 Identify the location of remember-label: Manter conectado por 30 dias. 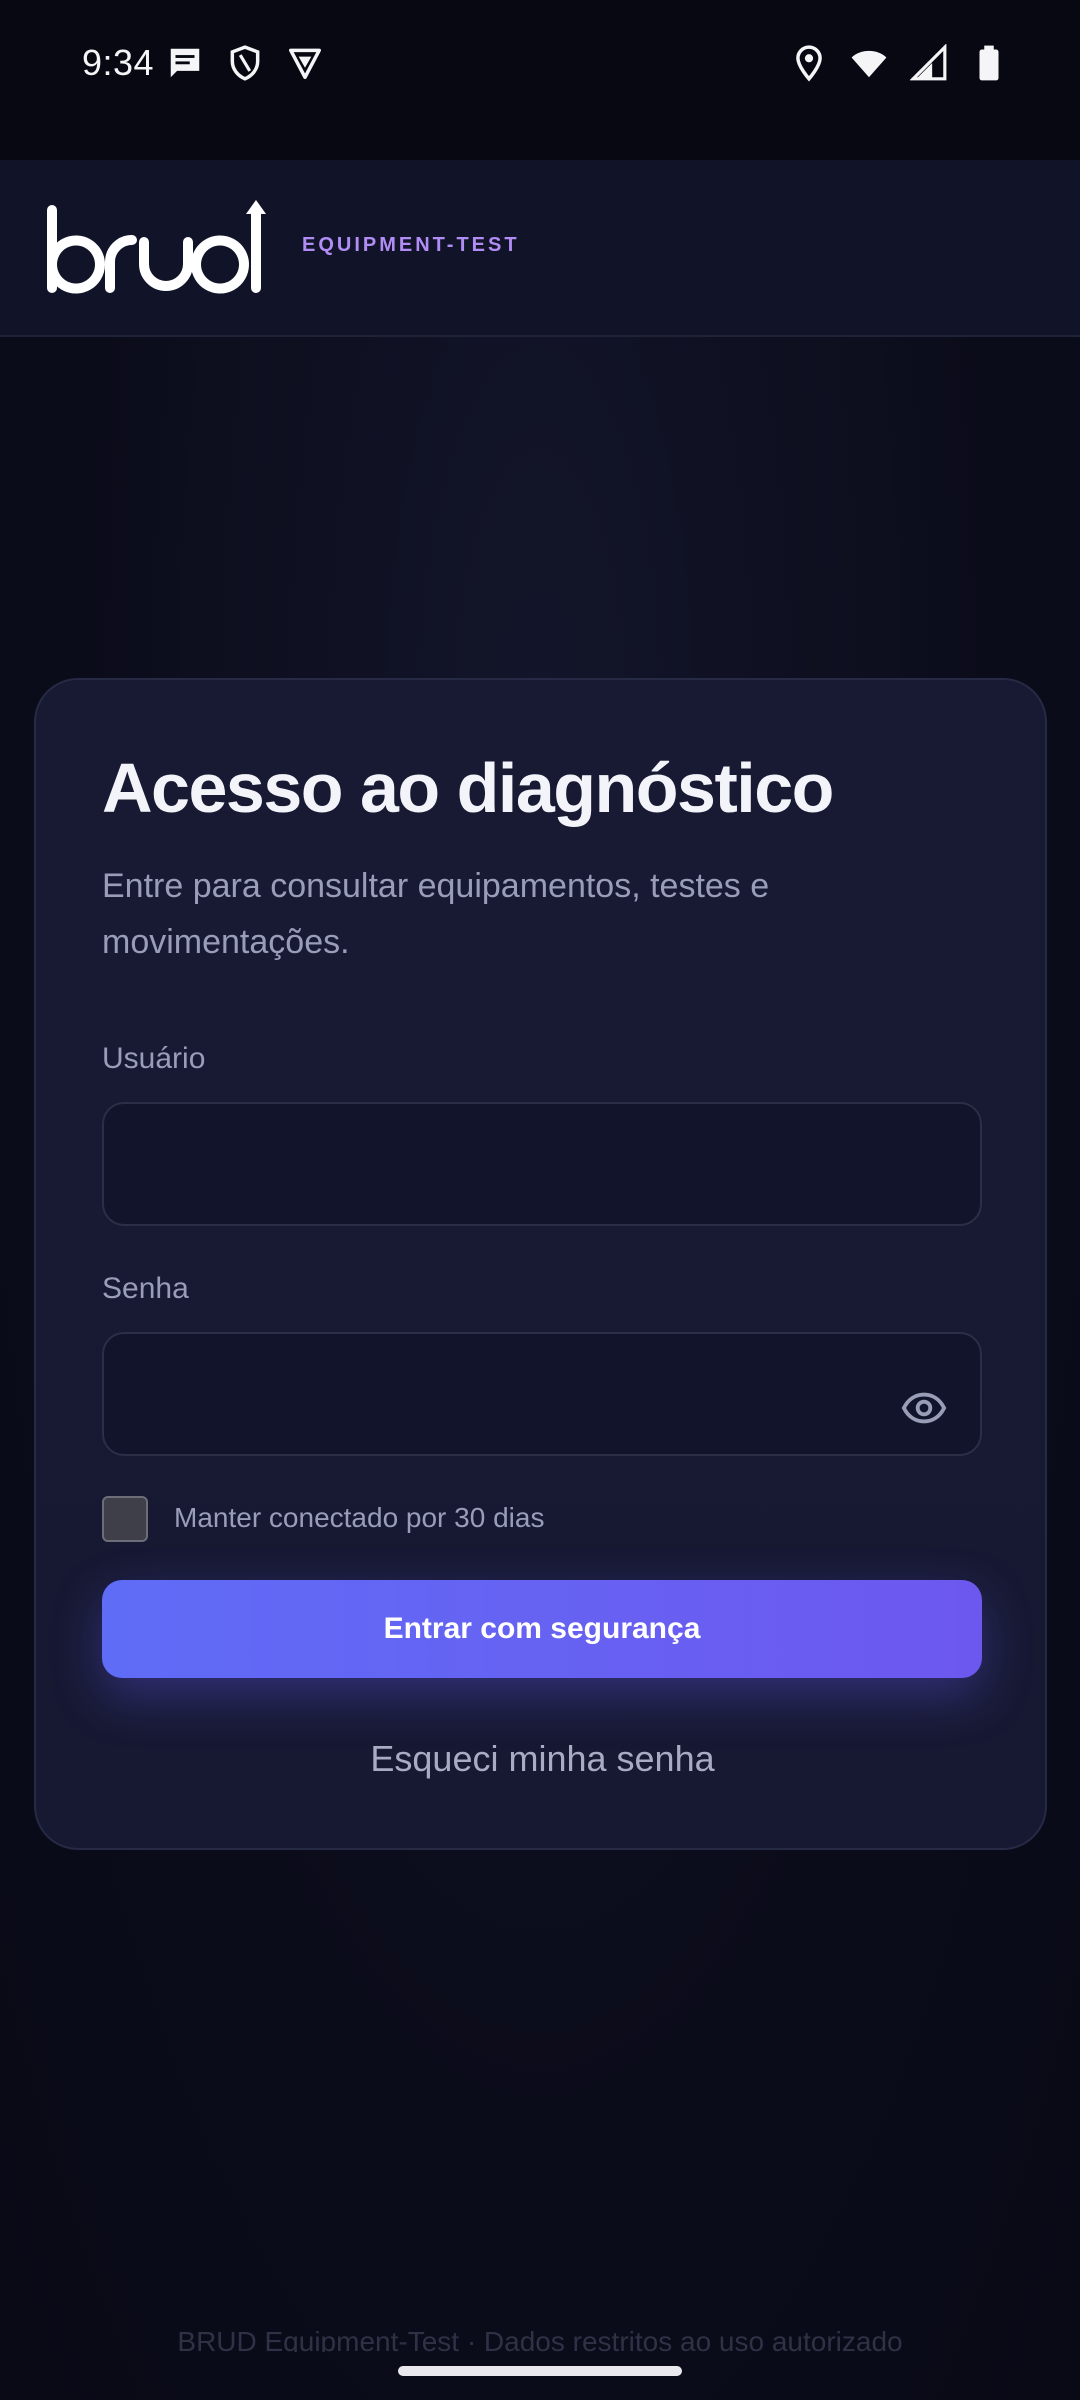
(359, 1517).